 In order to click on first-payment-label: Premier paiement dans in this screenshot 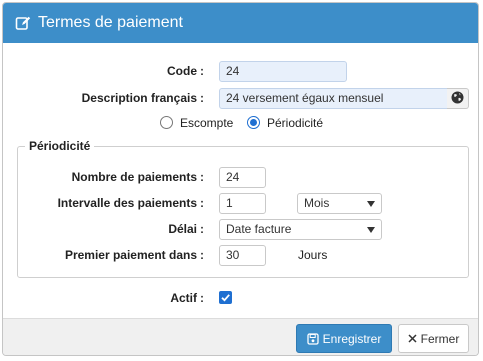, I will do `click(130, 255)`.